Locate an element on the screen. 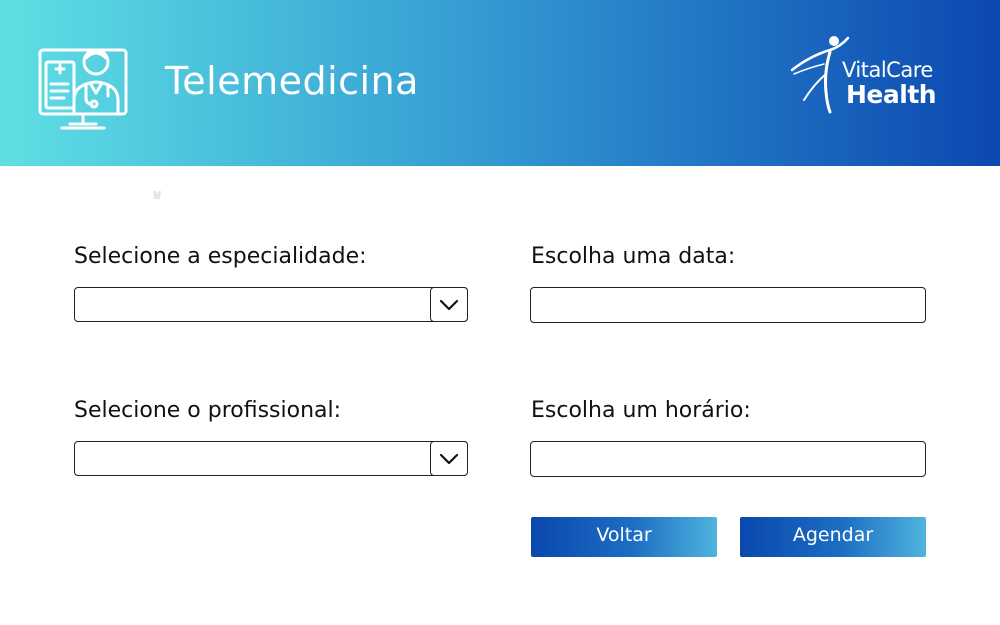 This screenshot has width=1000, height=625. page-title: Telemedicina is located at coordinates (292, 81).